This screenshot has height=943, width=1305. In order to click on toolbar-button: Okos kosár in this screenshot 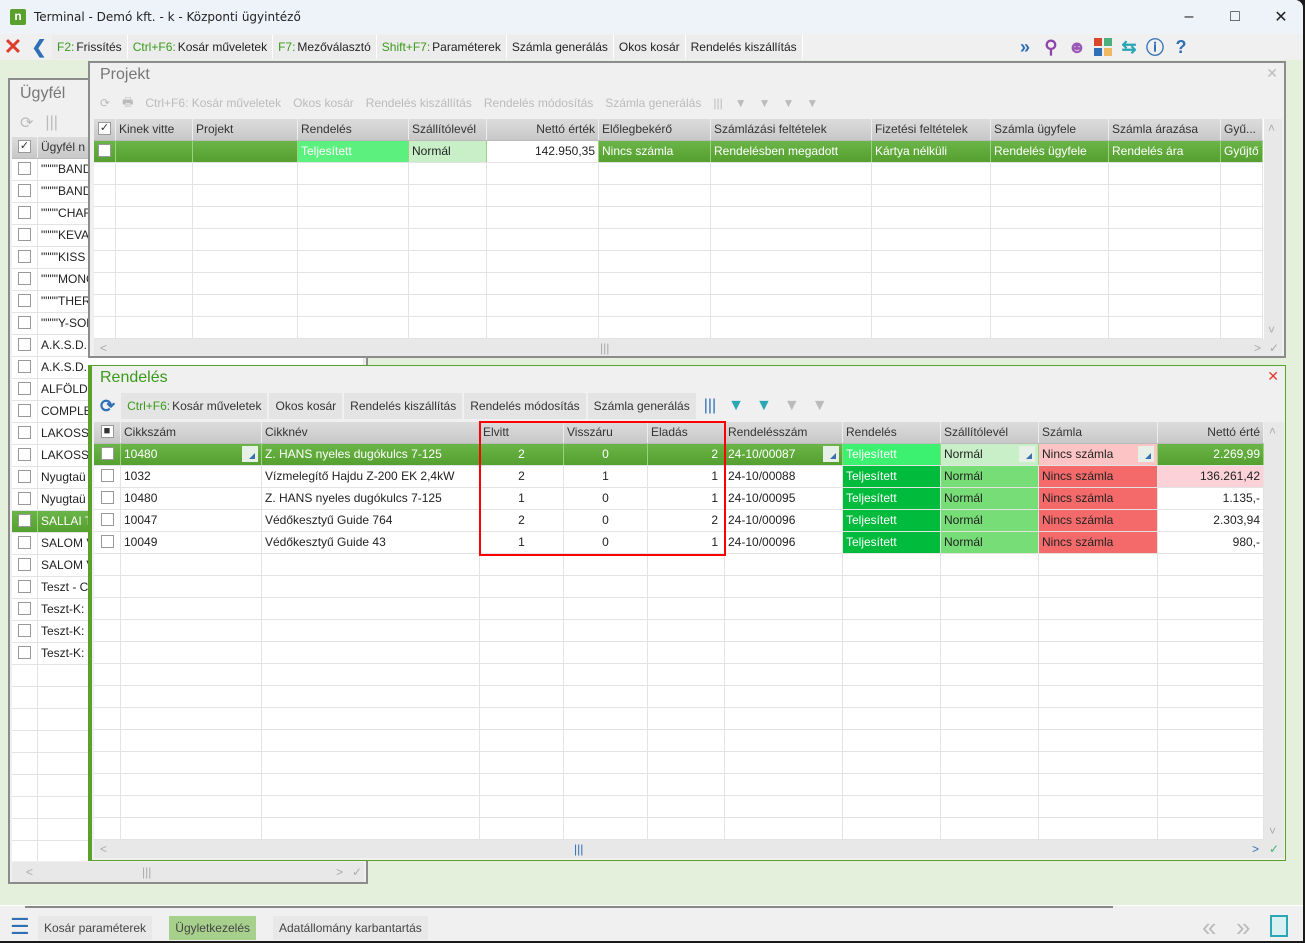, I will do `click(649, 47)`.